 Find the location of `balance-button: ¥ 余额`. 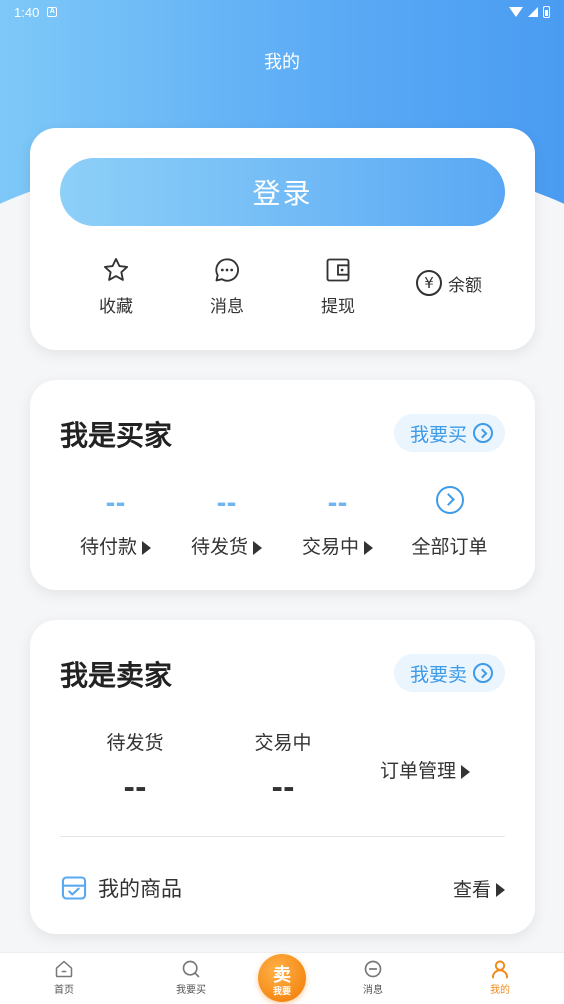

balance-button: ¥ 余额 is located at coordinates (449, 283).